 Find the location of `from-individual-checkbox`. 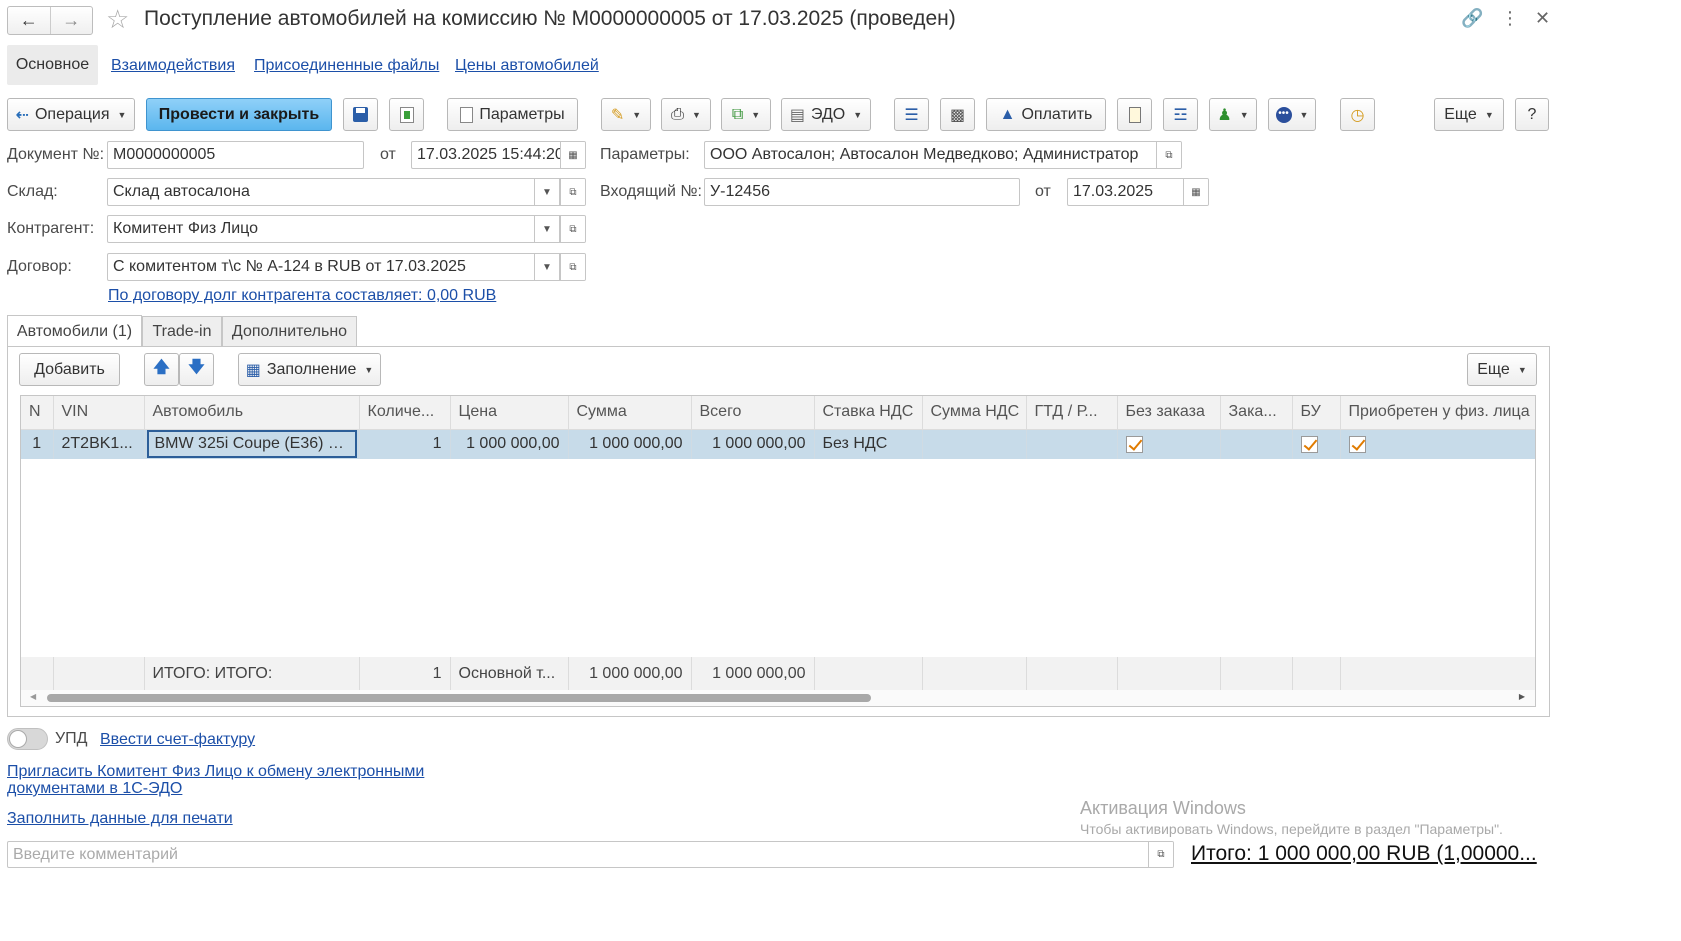

from-individual-checkbox is located at coordinates (1357, 444).